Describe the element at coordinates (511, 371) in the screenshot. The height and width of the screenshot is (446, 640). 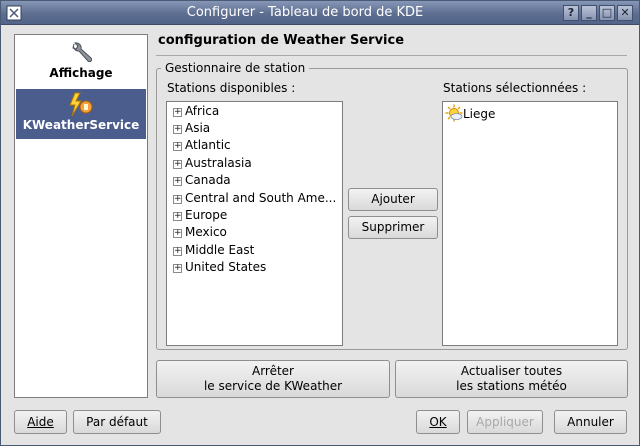
I see `refresh-button-line1: Actualiser toutes` at that location.